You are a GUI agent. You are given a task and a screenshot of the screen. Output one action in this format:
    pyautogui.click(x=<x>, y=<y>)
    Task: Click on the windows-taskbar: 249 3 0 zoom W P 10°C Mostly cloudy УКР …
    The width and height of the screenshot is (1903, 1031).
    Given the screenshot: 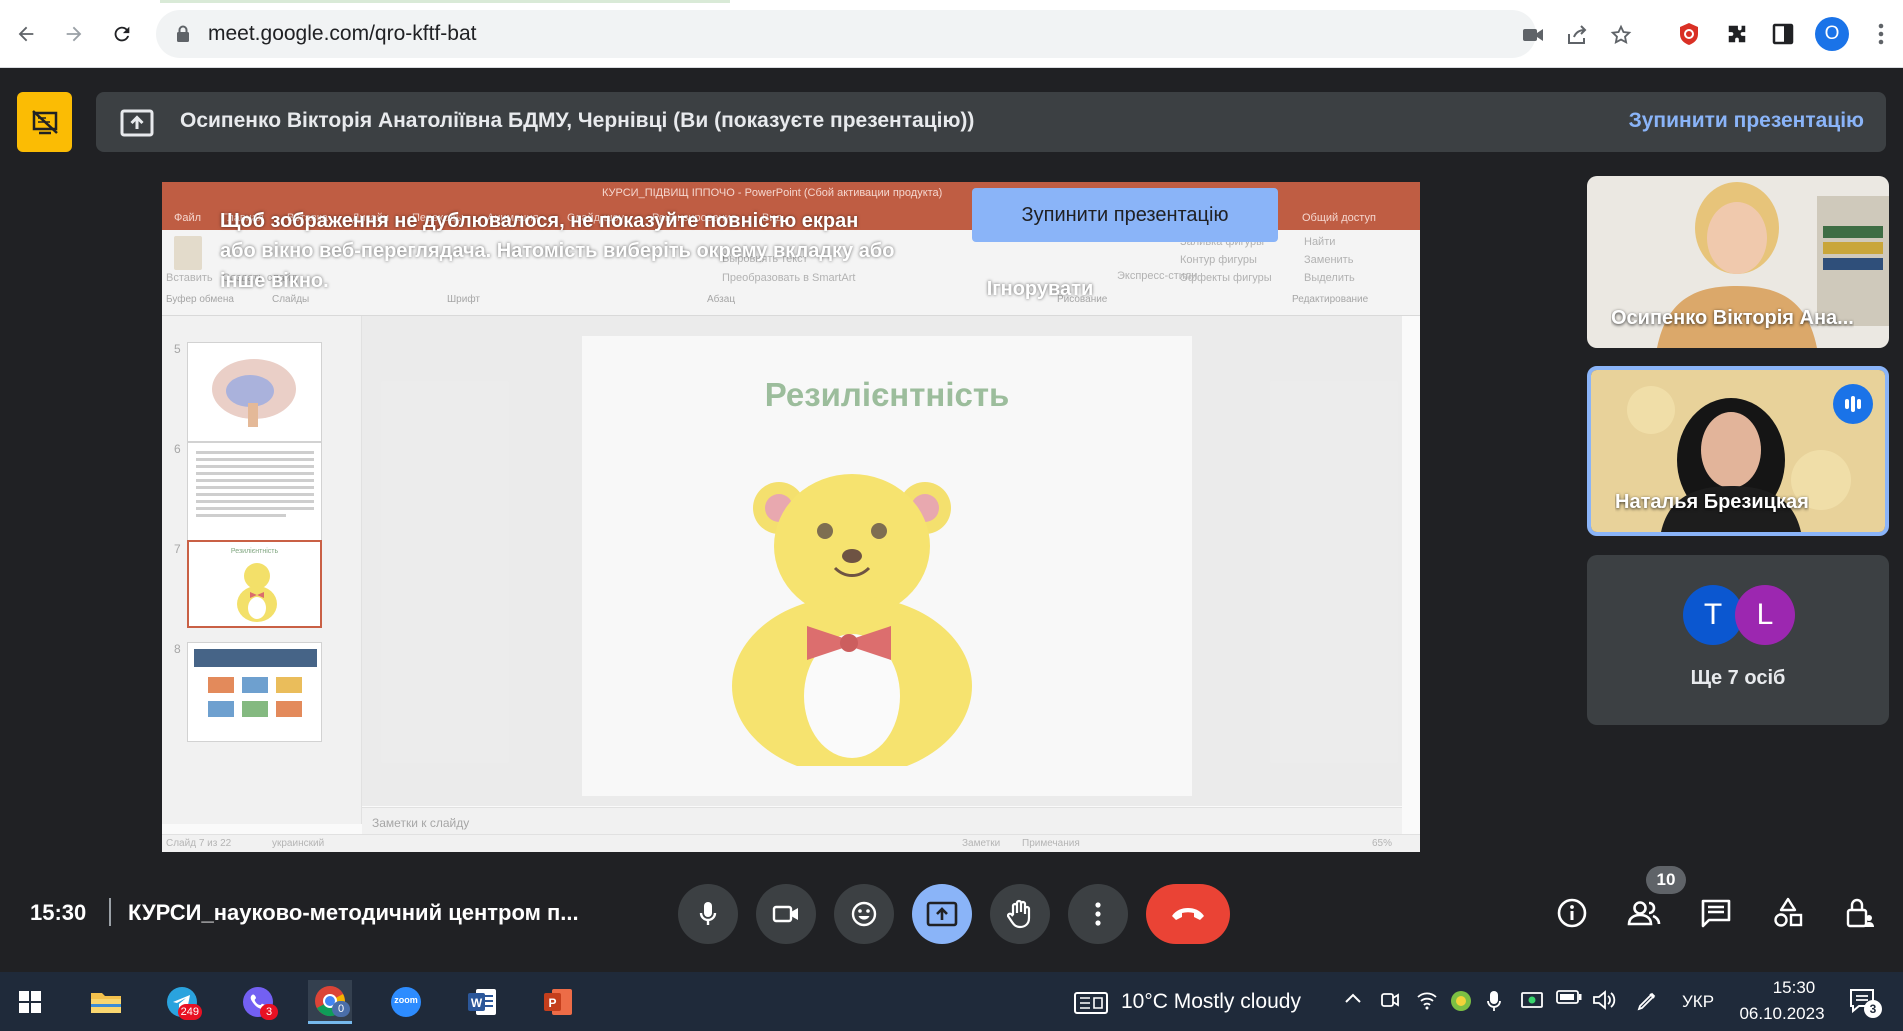 What is the action you would take?
    pyautogui.click(x=951, y=1001)
    